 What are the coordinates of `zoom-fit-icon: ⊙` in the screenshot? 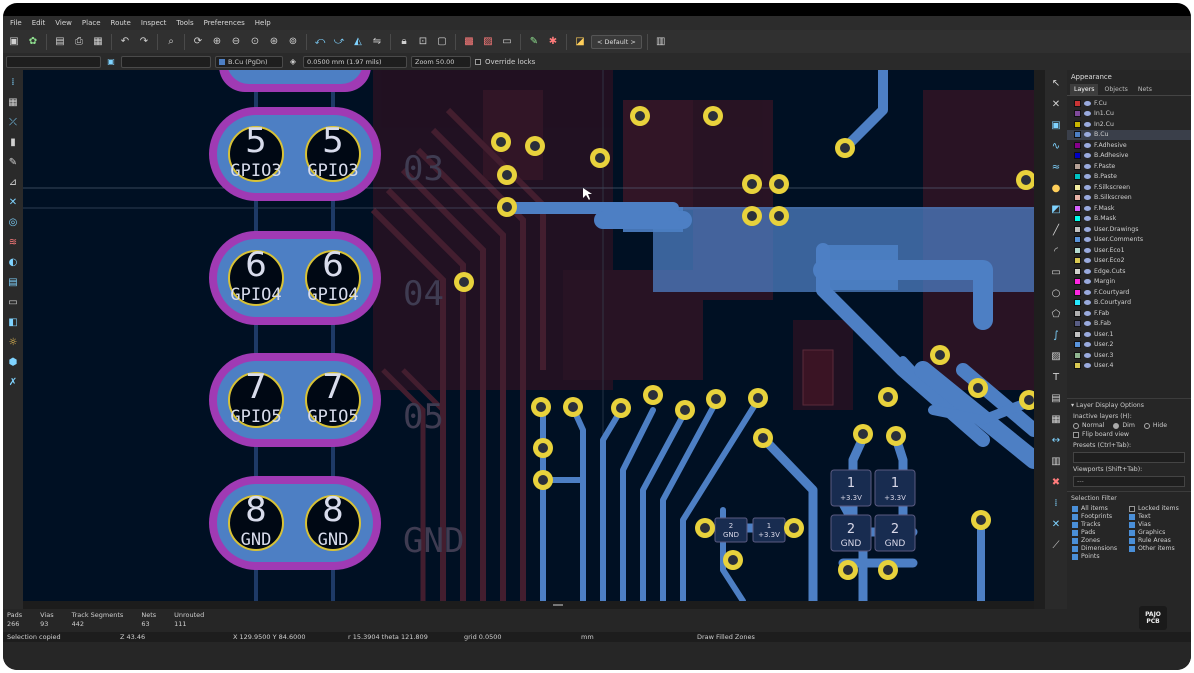 It's located at (255, 42).